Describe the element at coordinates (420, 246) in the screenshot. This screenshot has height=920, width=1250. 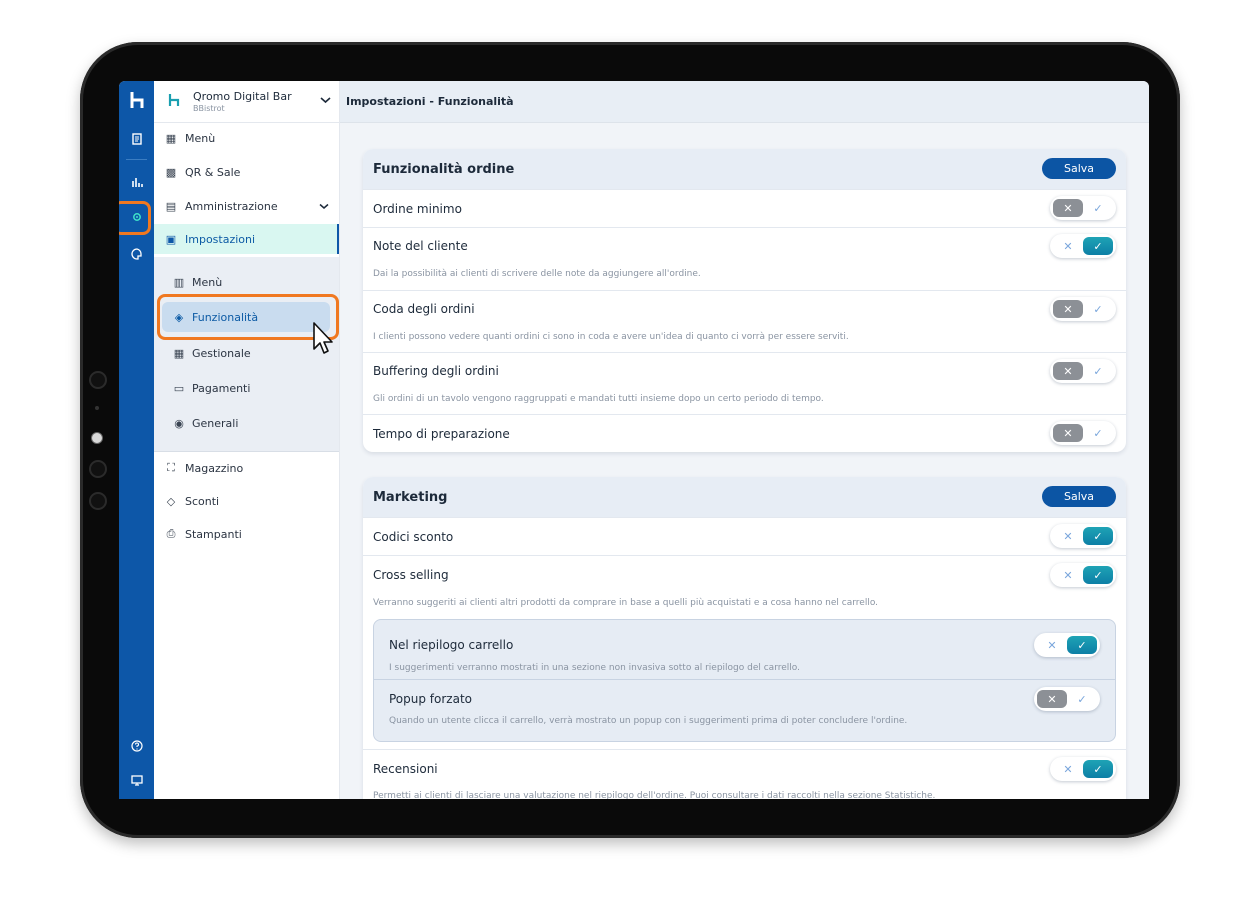
I see `setting-title: Note del cliente` at that location.